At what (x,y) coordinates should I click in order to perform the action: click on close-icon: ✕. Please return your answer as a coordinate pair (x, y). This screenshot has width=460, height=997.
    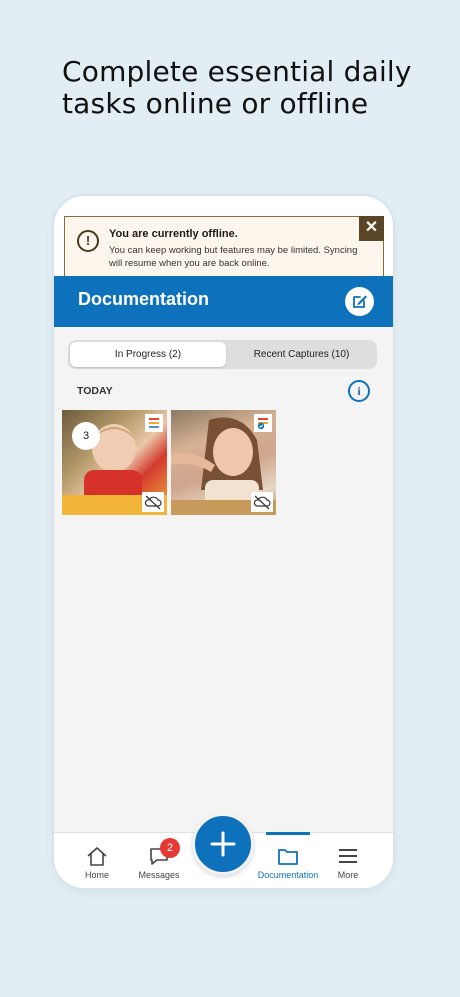
    Looking at the image, I should click on (371, 228).